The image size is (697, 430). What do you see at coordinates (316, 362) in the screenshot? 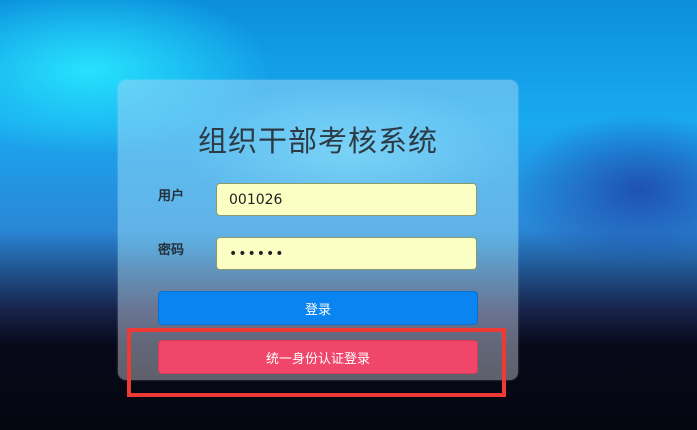
I see `highlight-annotation-box` at bounding box center [316, 362].